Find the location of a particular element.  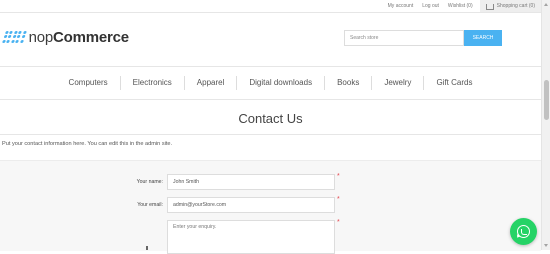

shopping-cart-icon is located at coordinates (489, 7).